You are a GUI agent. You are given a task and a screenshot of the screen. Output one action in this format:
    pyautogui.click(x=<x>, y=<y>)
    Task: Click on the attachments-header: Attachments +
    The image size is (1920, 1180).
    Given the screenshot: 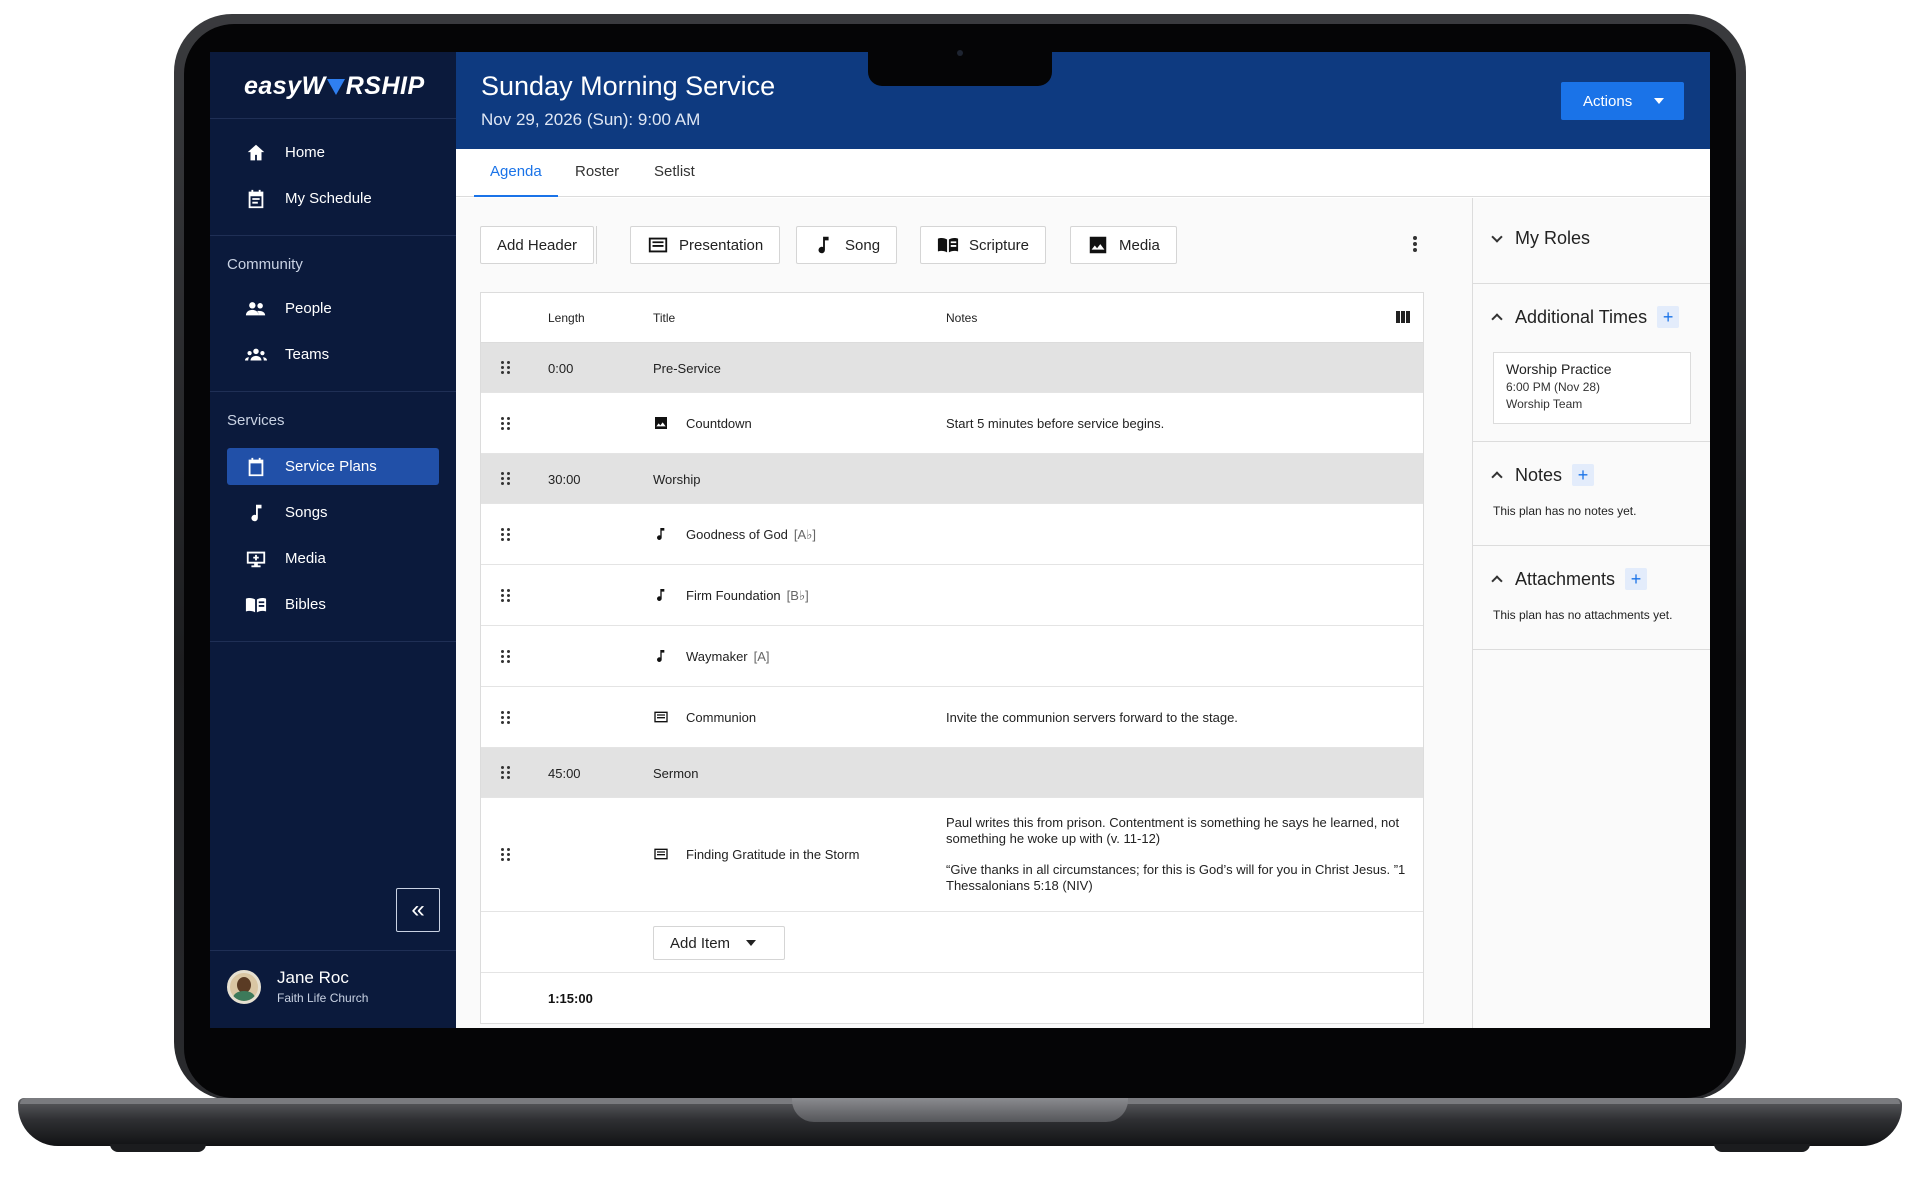 What is the action you would take?
    pyautogui.click(x=1569, y=579)
    